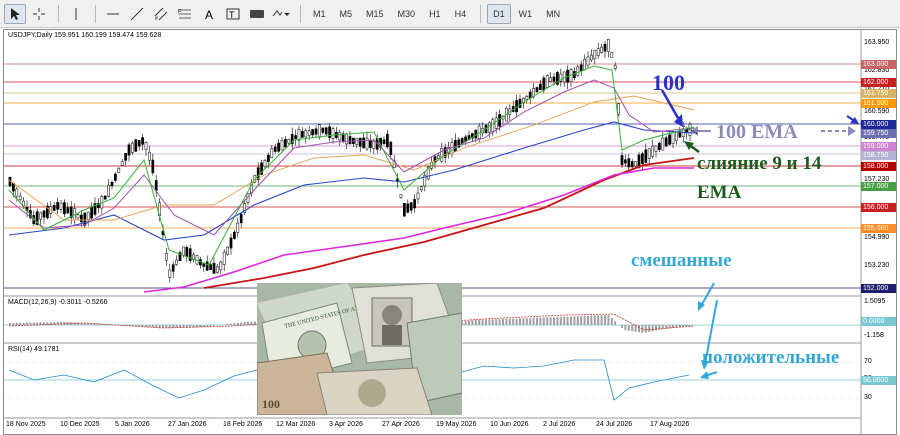 The width and height of the screenshot is (900, 435). What do you see at coordinates (499, 13) in the screenshot?
I see `timeframe-d1: D1` at bounding box center [499, 13].